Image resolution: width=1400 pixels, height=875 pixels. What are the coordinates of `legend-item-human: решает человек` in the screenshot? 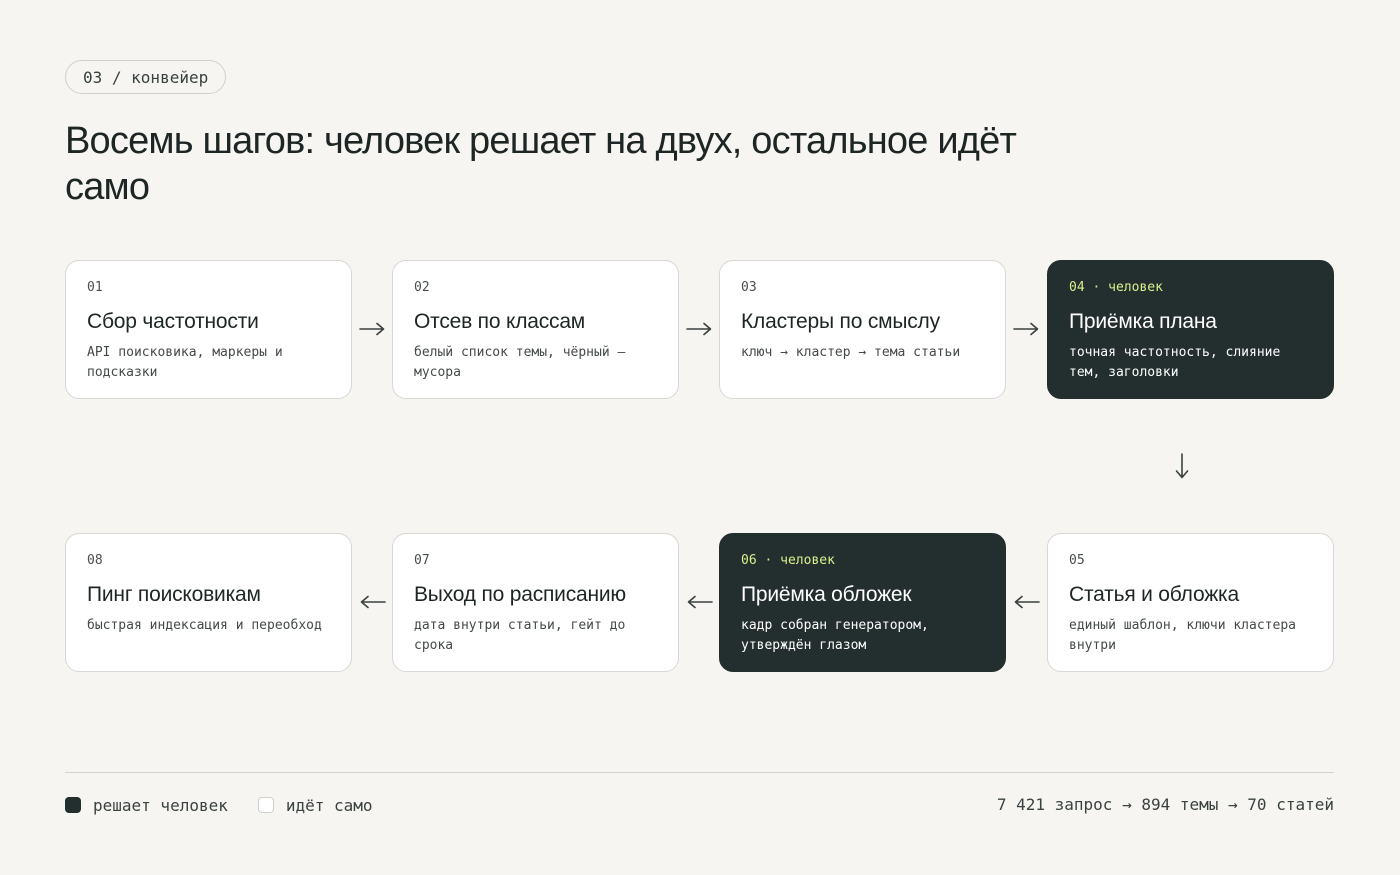 It's located at (146, 805).